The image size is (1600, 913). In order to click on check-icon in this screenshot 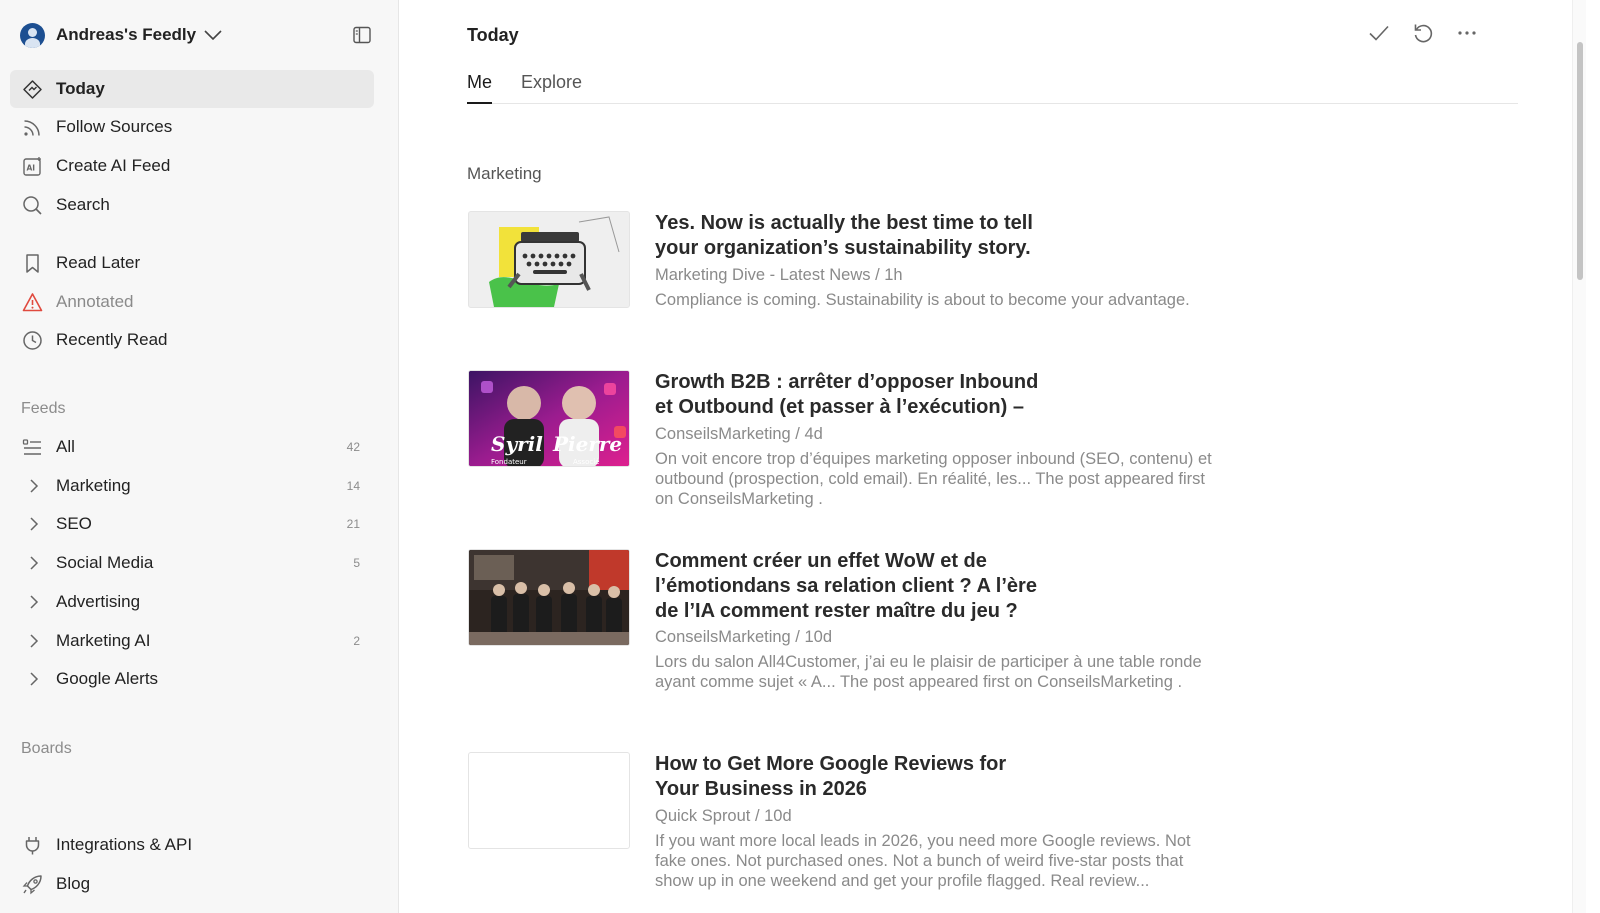, I will do `click(1379, 35)`.